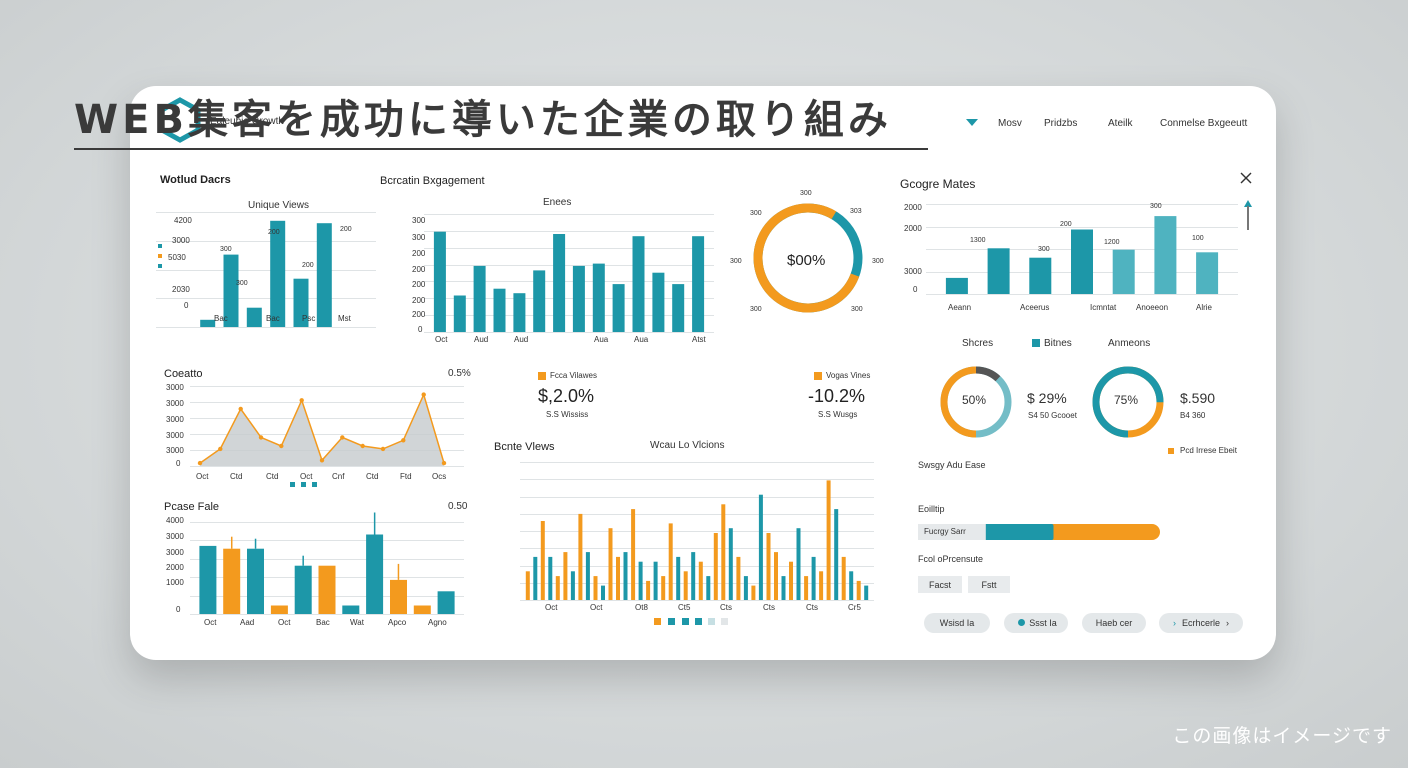 The height and width of the screenshot is (768, 1408). What do you see at coordinates (1203, 123) in the screenshot?
I see `nav-item: Conmelse Bxgeeutt` at bounding box center [1203, 123].